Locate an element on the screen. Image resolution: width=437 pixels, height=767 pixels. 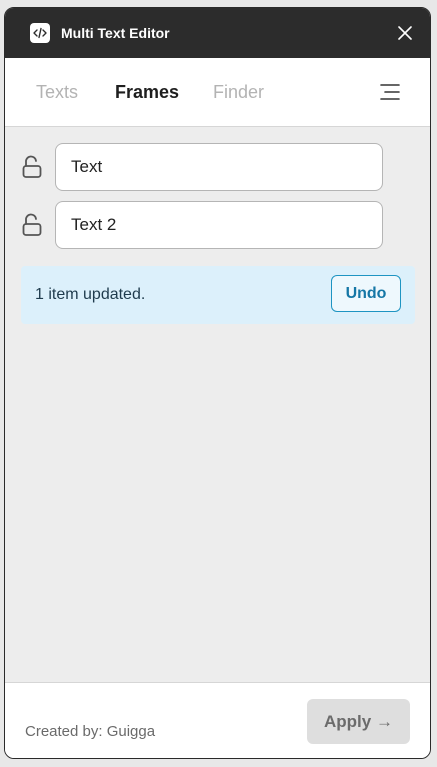
tab-bar: Texts Frames Finder is located at coordinates (217, 92).